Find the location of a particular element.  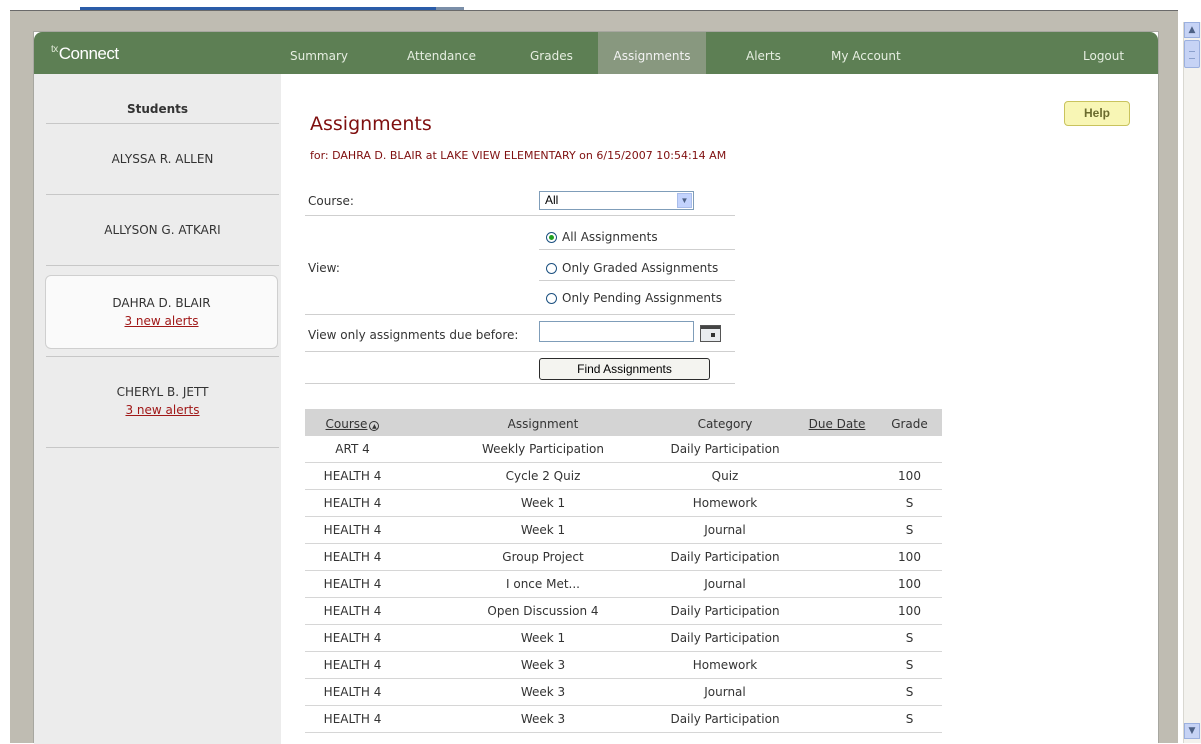

course-label: Course: is located at coordinates (331, 201).